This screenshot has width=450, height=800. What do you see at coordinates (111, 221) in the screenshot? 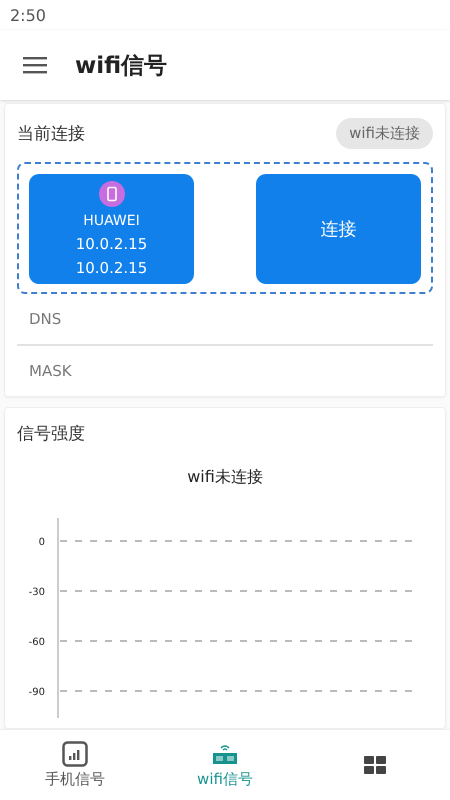
I see `device-name: HUAWEI` at bounding box center [111, 221].